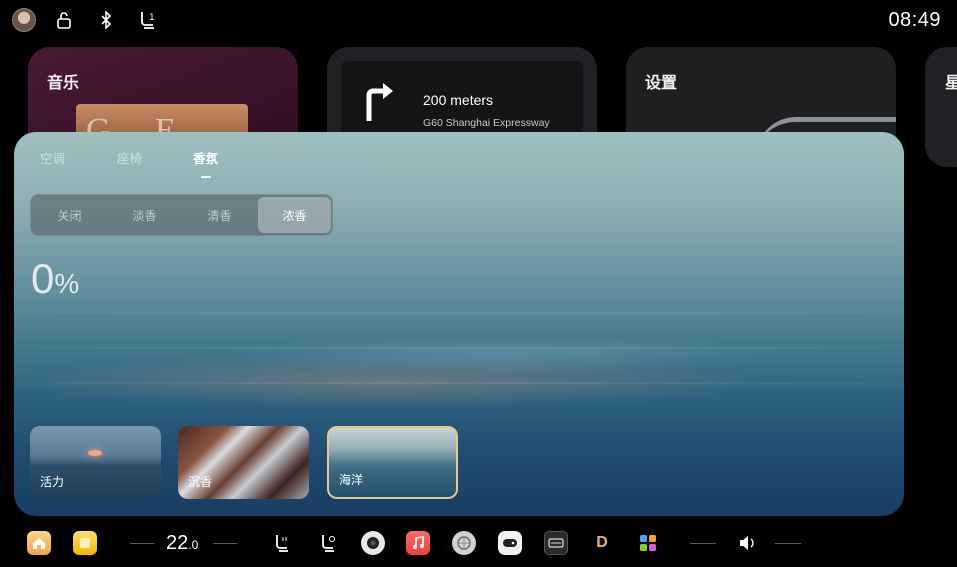 The image size is (957, 567). Describe the element at coordinates (52, 157) in the screenshot. I see `tab-climate: 空调` at that location.